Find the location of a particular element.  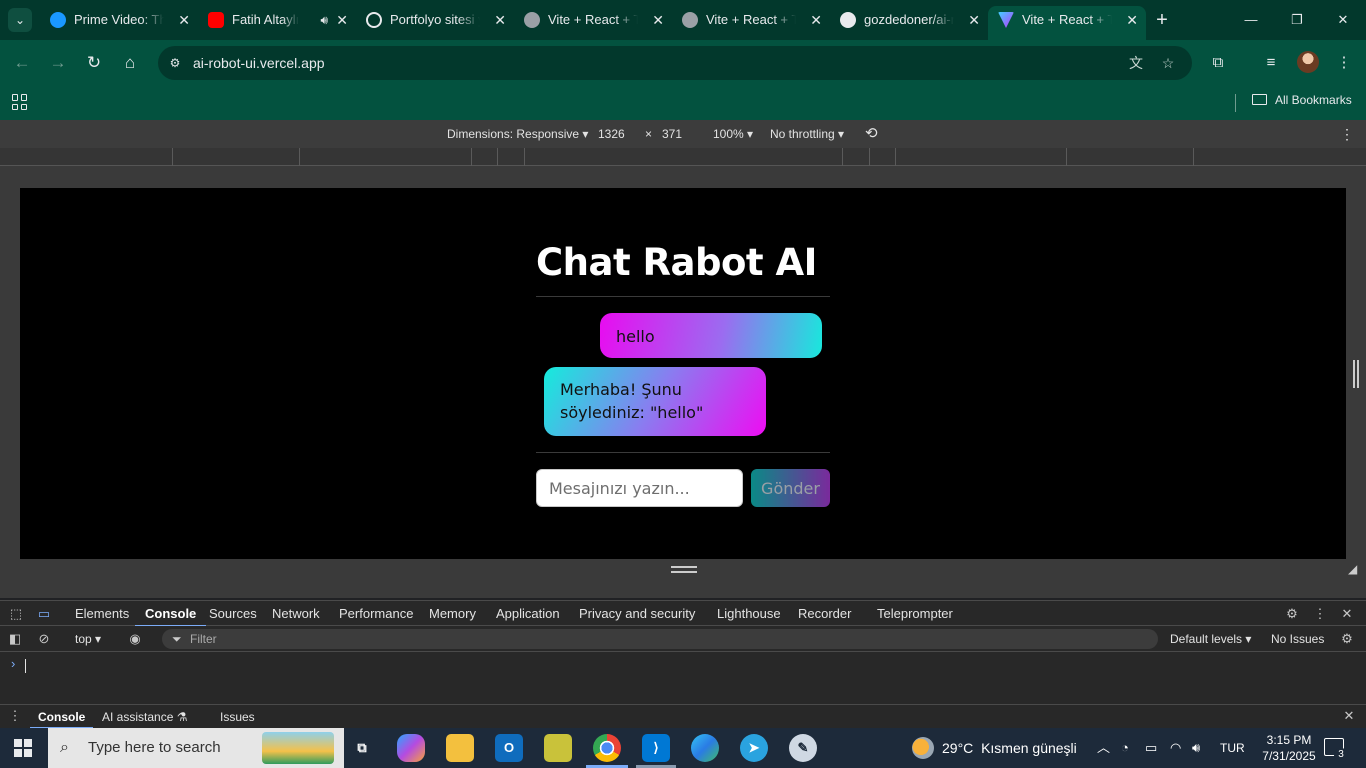

windows-start-icon is located at coordinates (23, 748).